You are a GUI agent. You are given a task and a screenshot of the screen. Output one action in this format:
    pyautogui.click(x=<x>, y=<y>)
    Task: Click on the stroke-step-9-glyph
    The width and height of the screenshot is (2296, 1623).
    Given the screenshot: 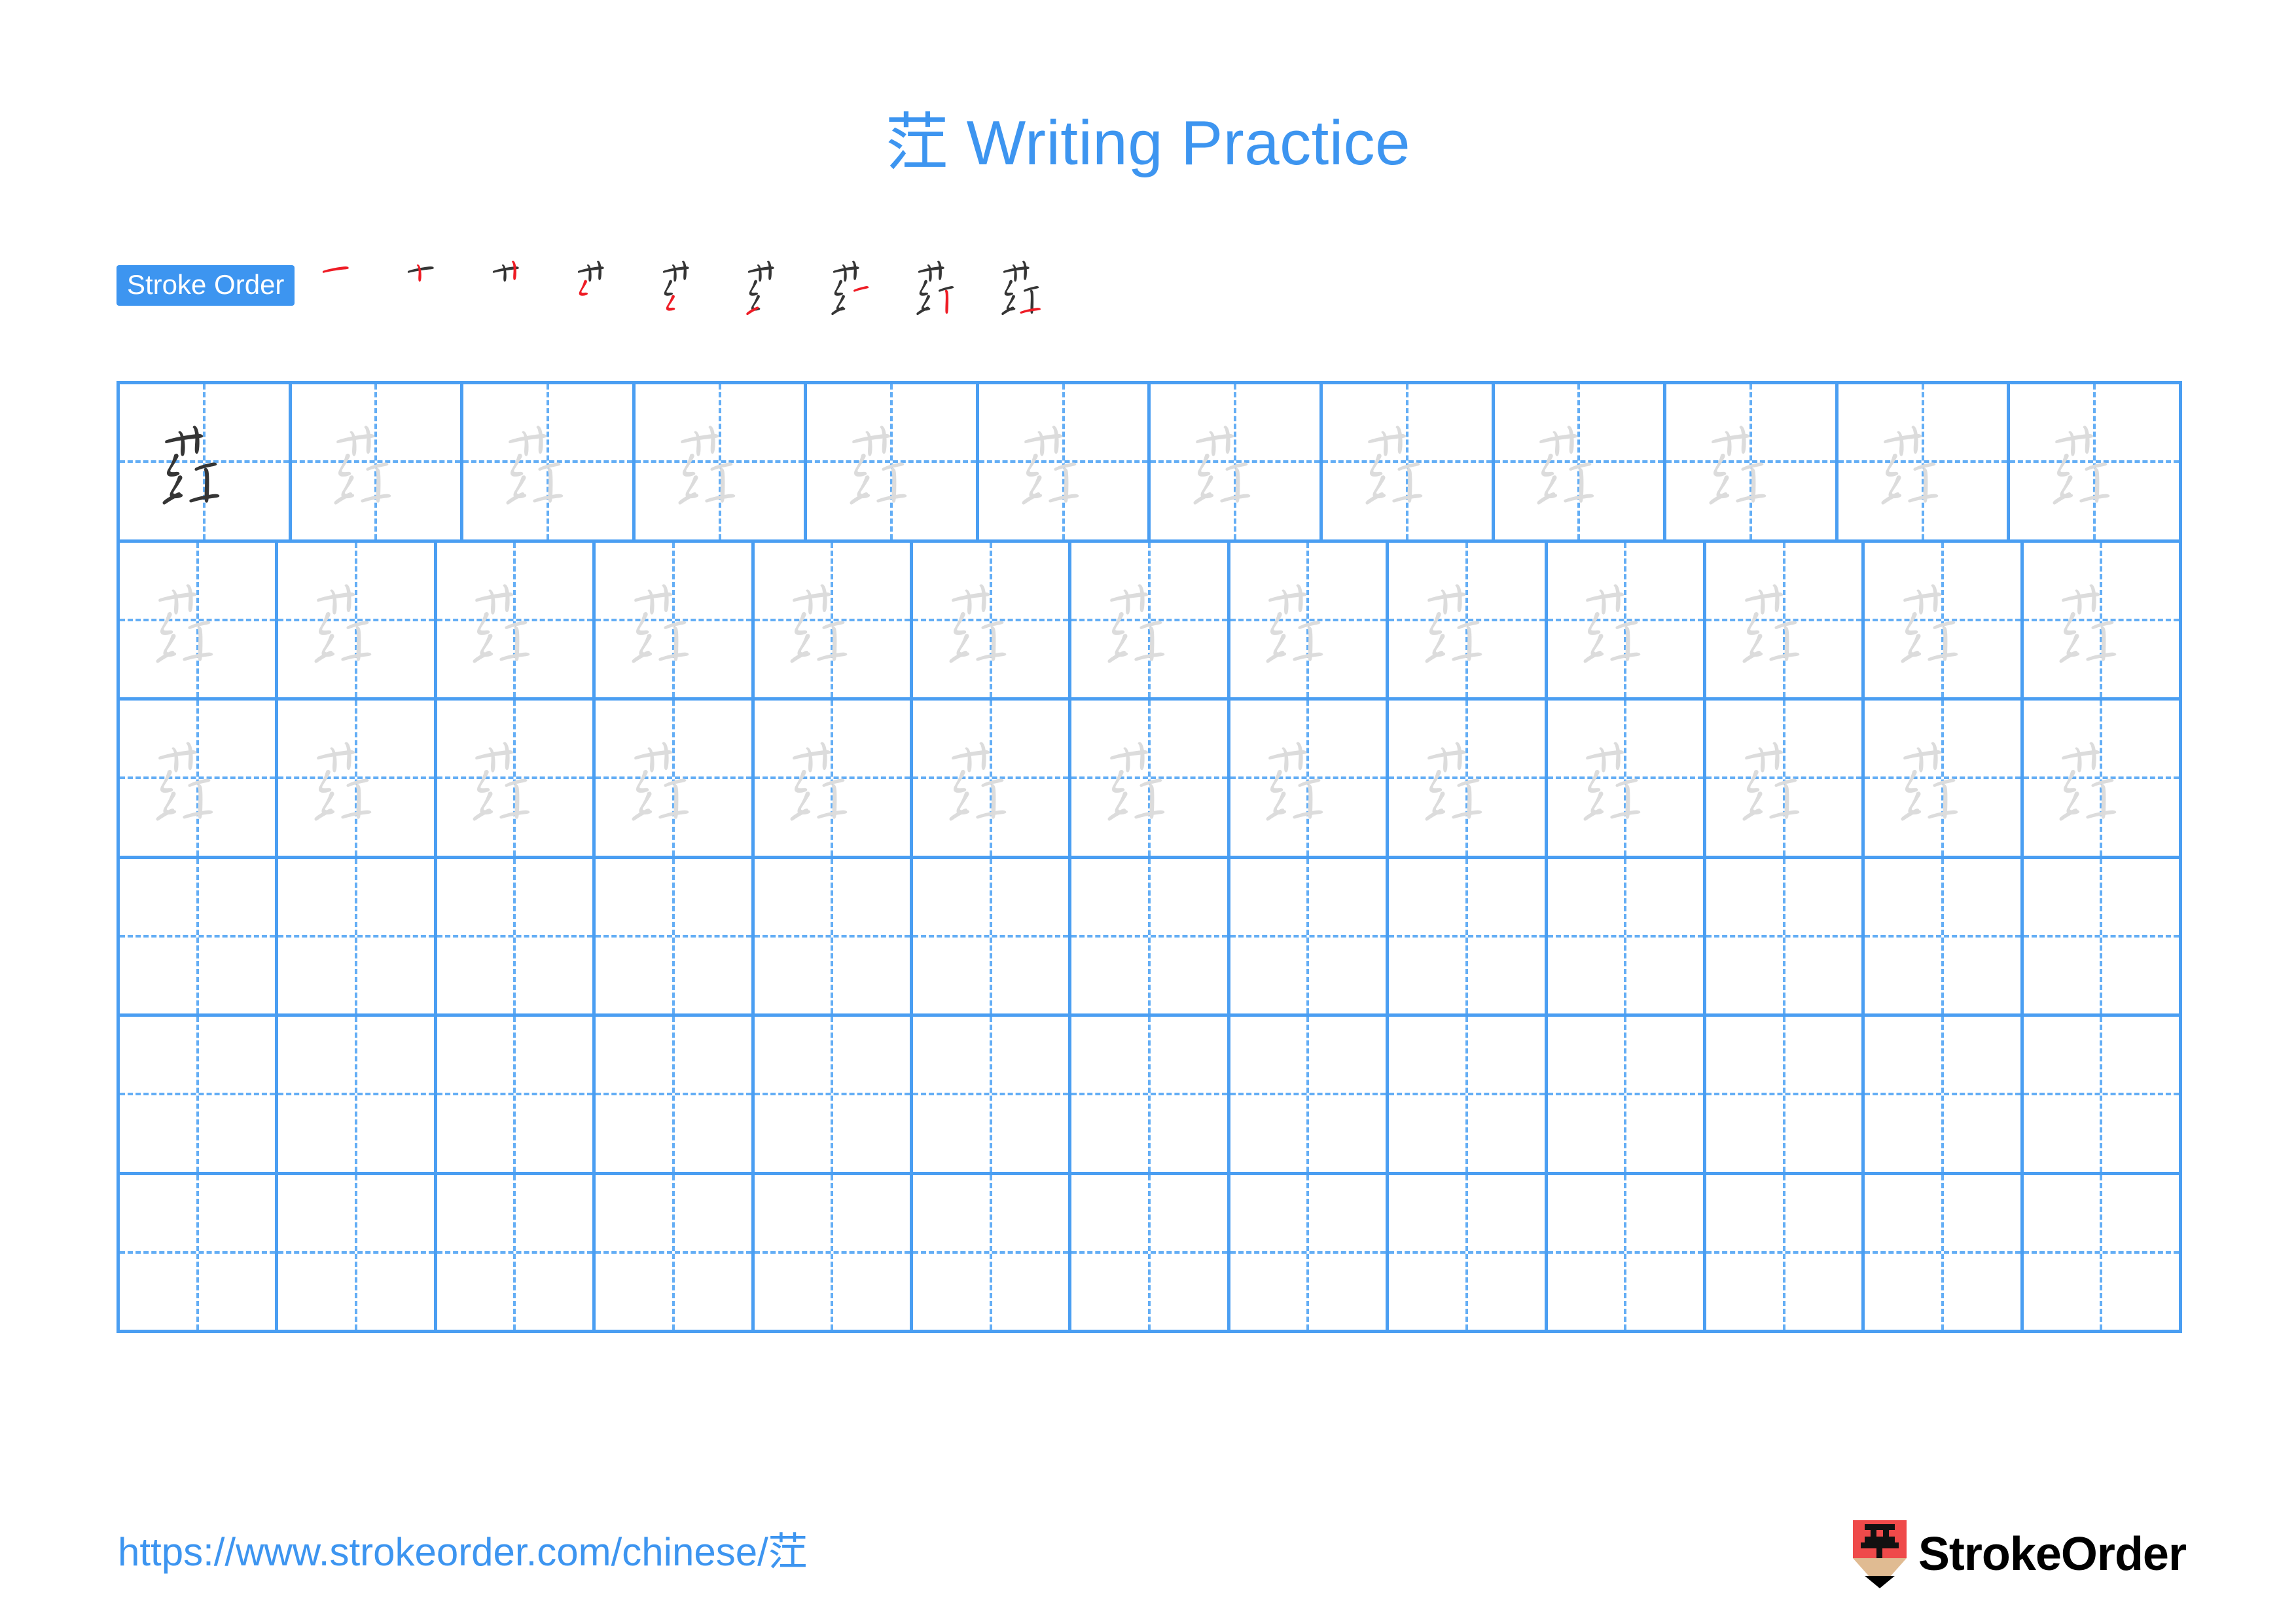 What is the action you would take?
    pyautogui.click(x=1021, y=288)
    